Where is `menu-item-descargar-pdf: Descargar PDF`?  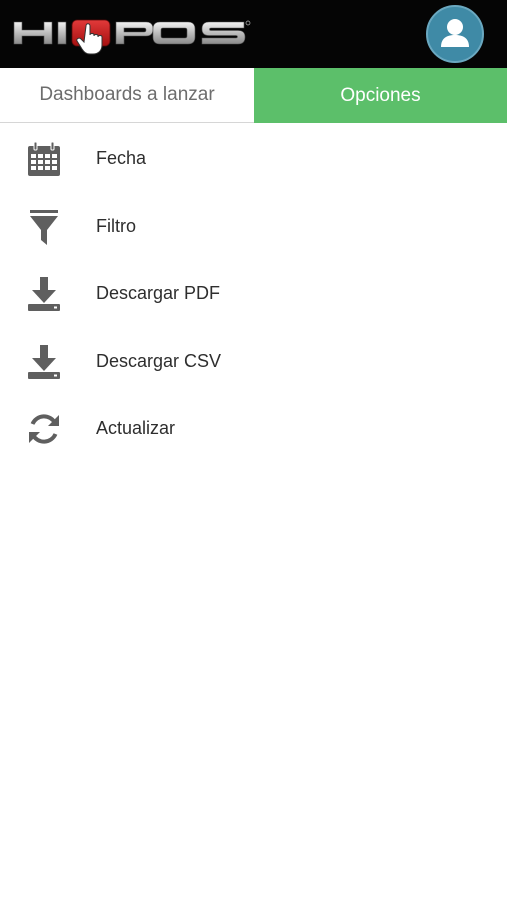 menu-item-descargar-pdf: Descargar PDF is located at coordinates (253, 292).